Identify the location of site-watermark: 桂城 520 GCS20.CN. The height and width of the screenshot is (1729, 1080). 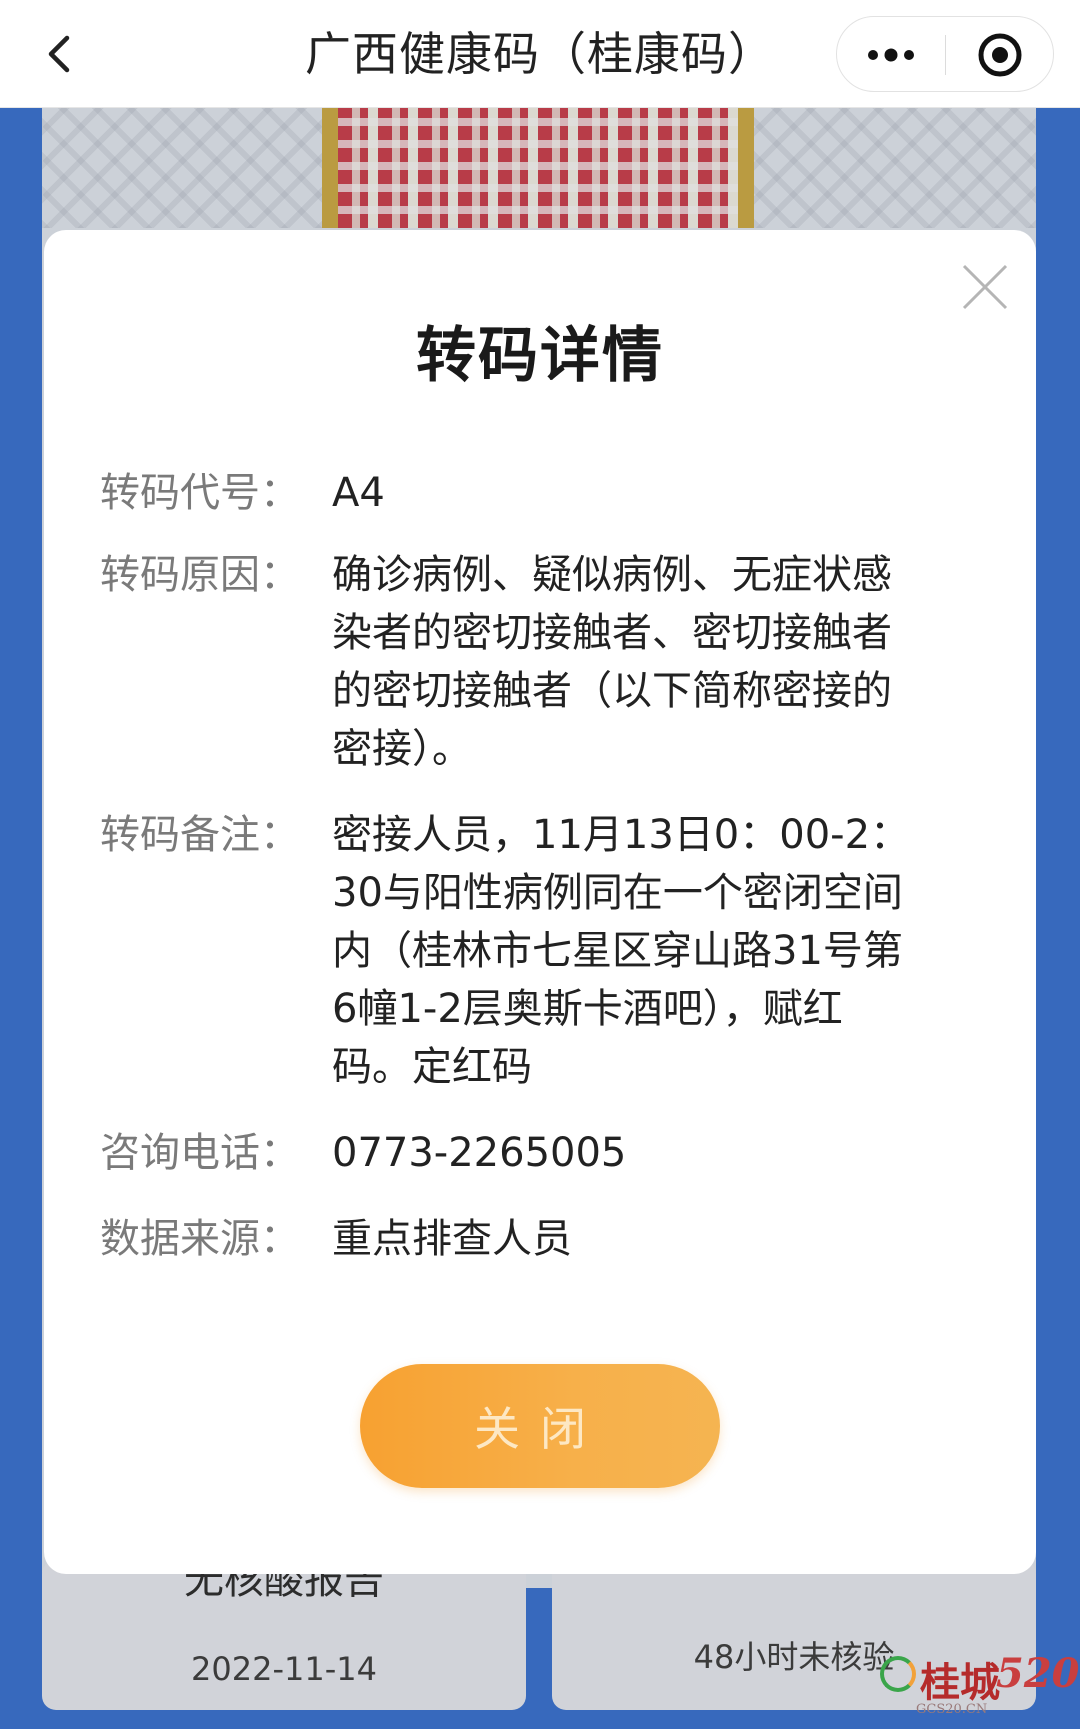
(980, 1686).